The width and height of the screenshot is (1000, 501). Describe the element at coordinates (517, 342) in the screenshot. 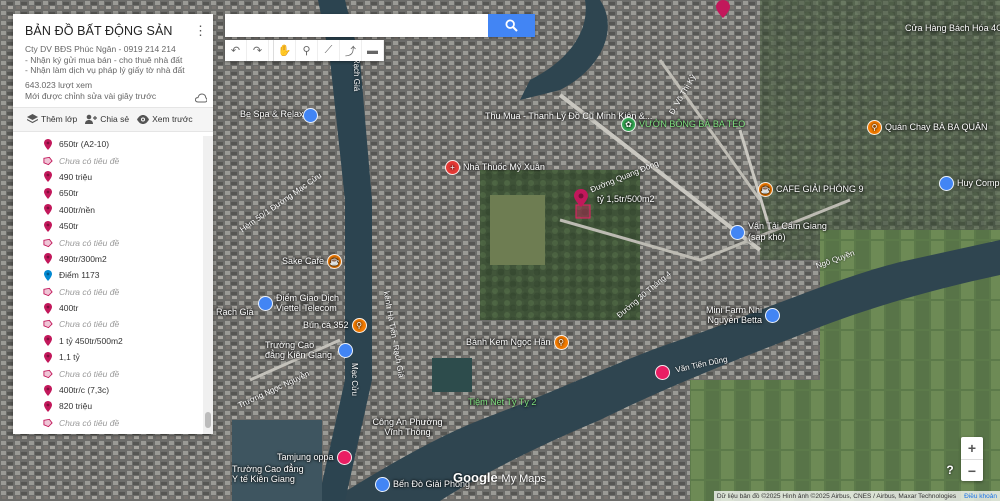

I see `place-banh-kem: Bánh Kem Ngọc Hân ⚲` at that location.